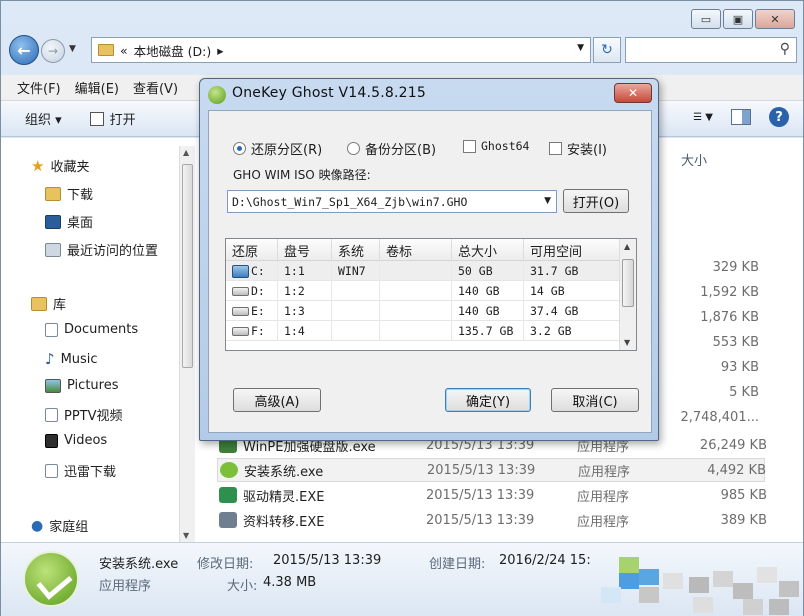 The height and width of the screenshot is (616, 804). Describe the element at coordinates (416, 250) in the screenshot. I see `column-volume-label: 卷标` at that location.